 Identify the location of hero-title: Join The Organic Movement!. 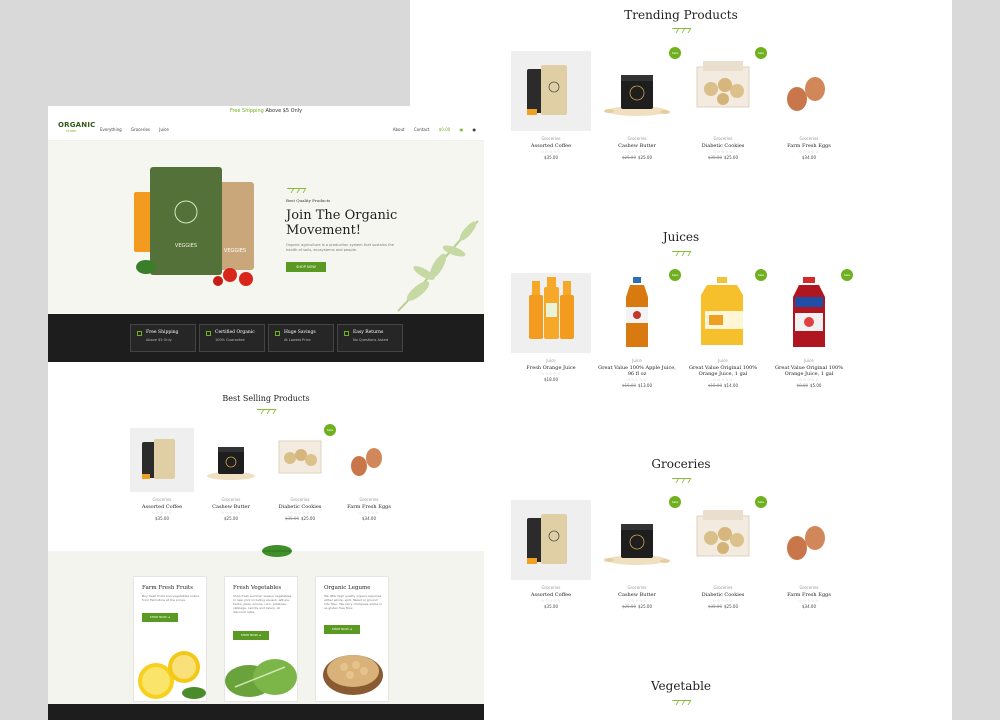
(342, 223).